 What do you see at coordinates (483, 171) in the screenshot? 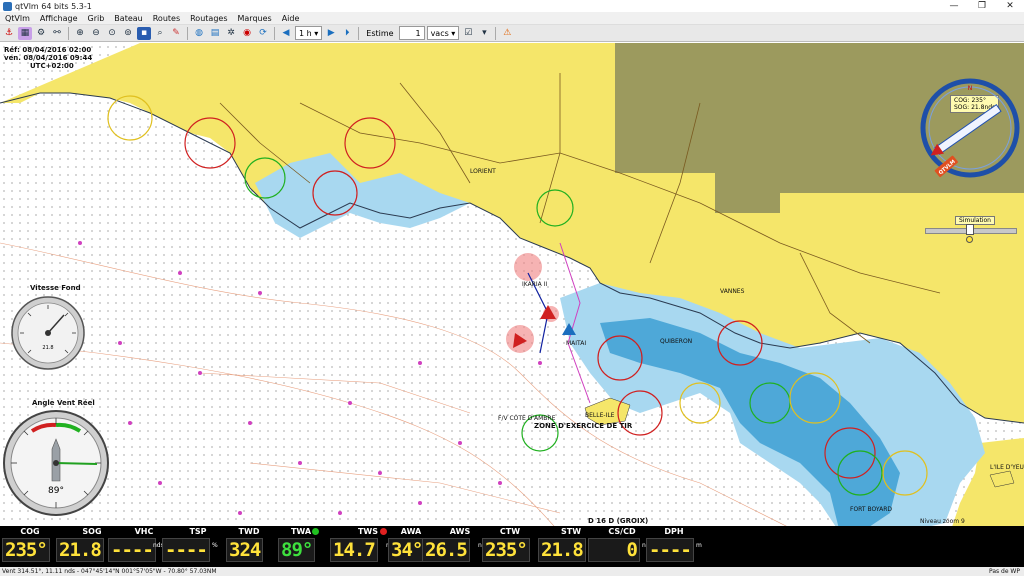
I see `place-label: LORIENT` at bounding box center [483, 171].